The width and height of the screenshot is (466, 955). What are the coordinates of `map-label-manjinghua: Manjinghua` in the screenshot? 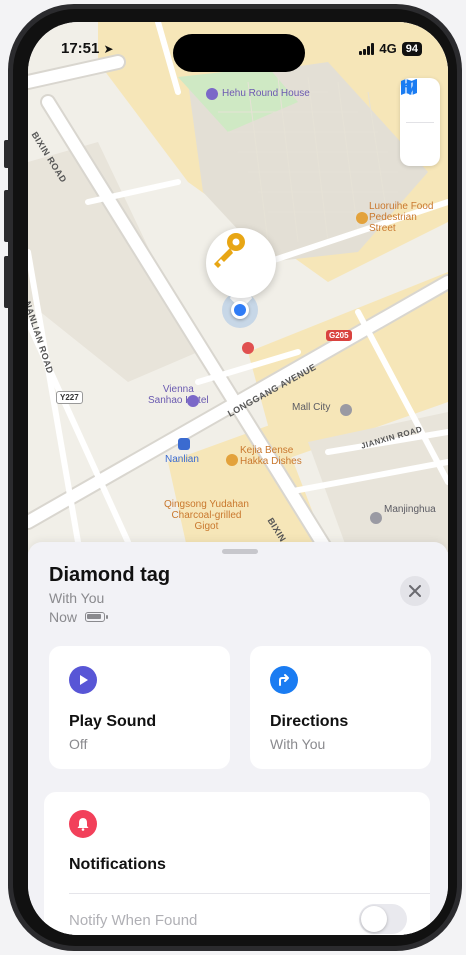 It's located at (410, 509).